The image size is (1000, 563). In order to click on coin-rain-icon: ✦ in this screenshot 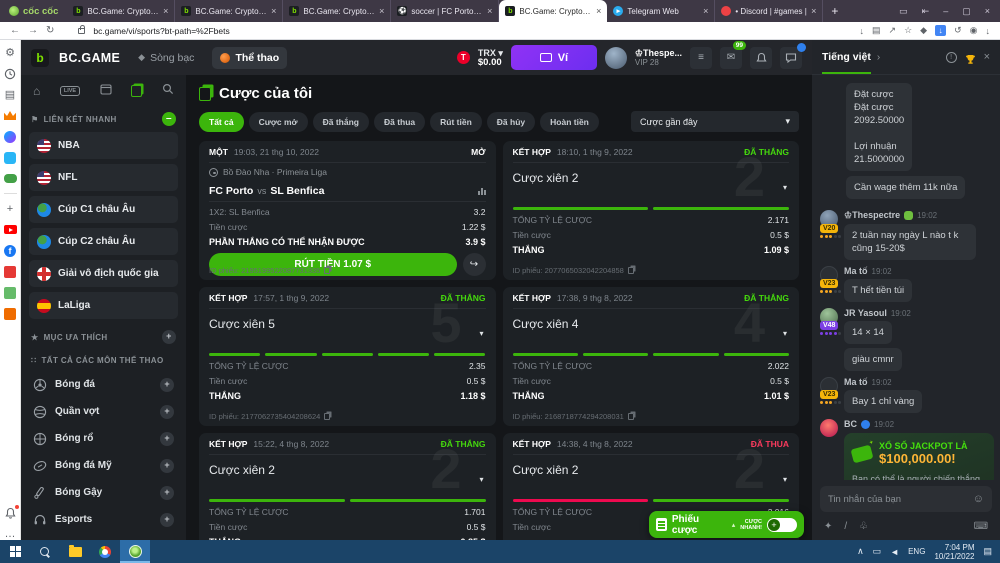, I will do `click(828, 526)`.